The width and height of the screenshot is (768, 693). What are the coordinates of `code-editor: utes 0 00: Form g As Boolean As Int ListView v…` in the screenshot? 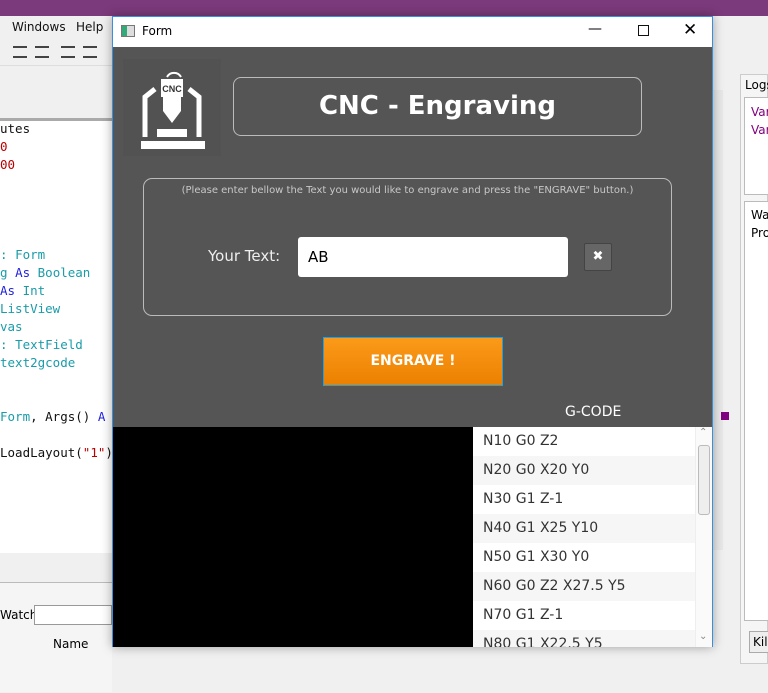 It's located at (56, 335).